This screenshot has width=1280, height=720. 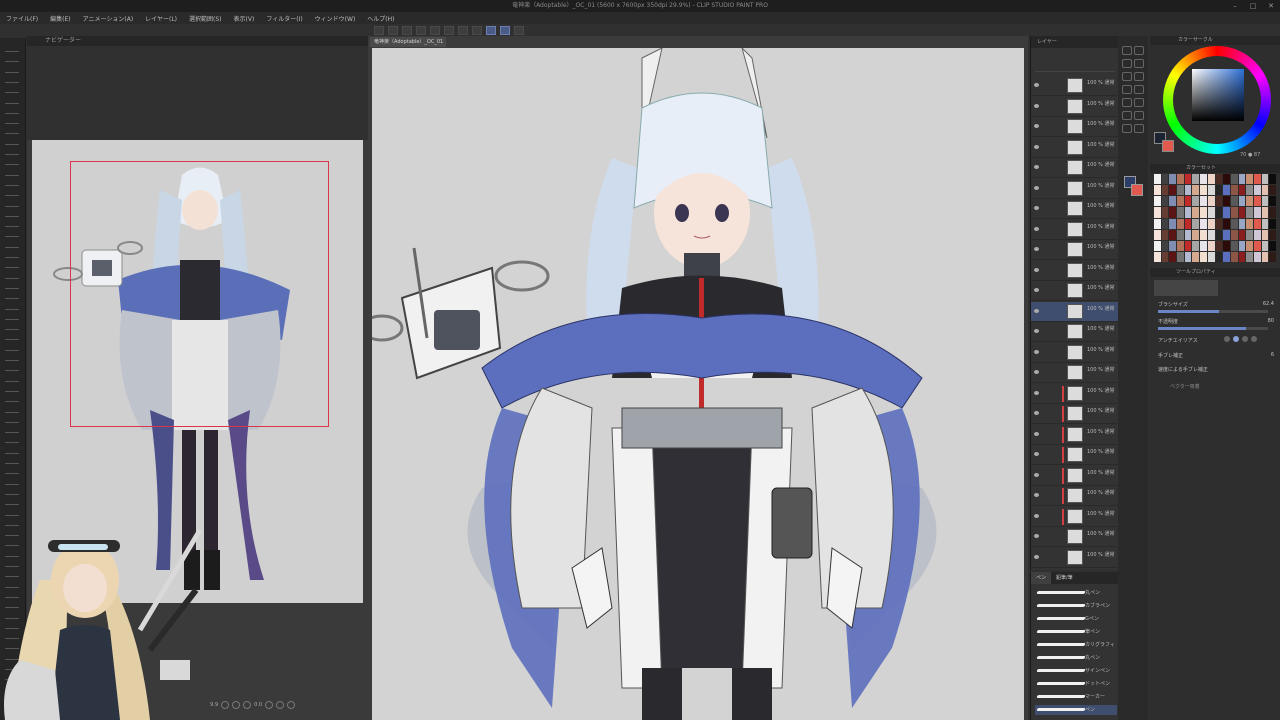 I want to click on select-tool-icon, so click(x=1127, y=76).